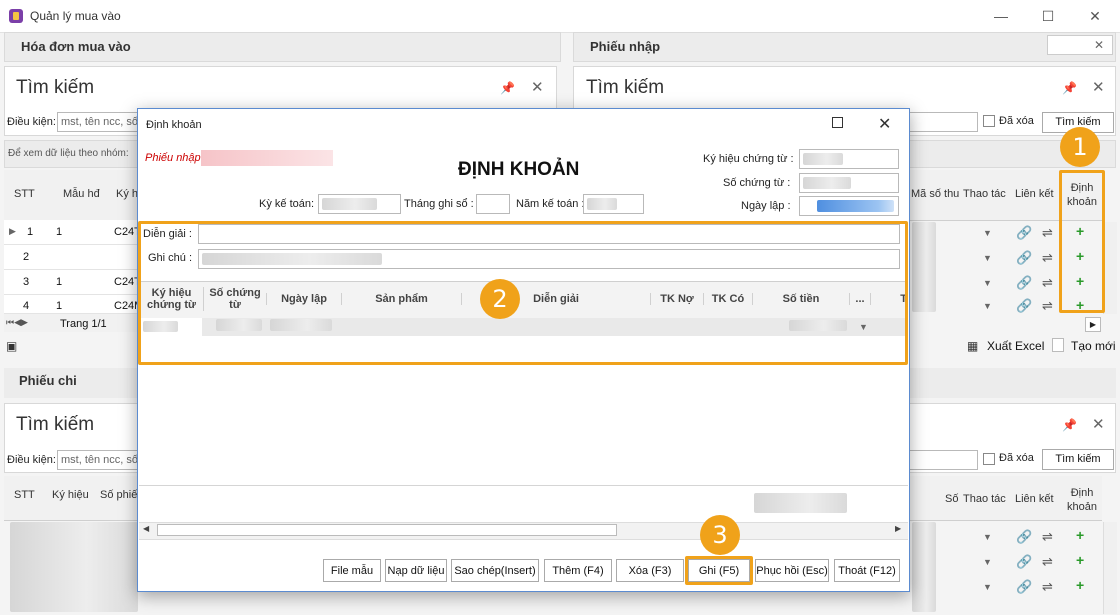 The width and height of the screenshot is (1120, 615). Describe the element at coordinates (81, 194) in the screenshot. I see `col-mau-hd: Mẫu hđ` at that location.